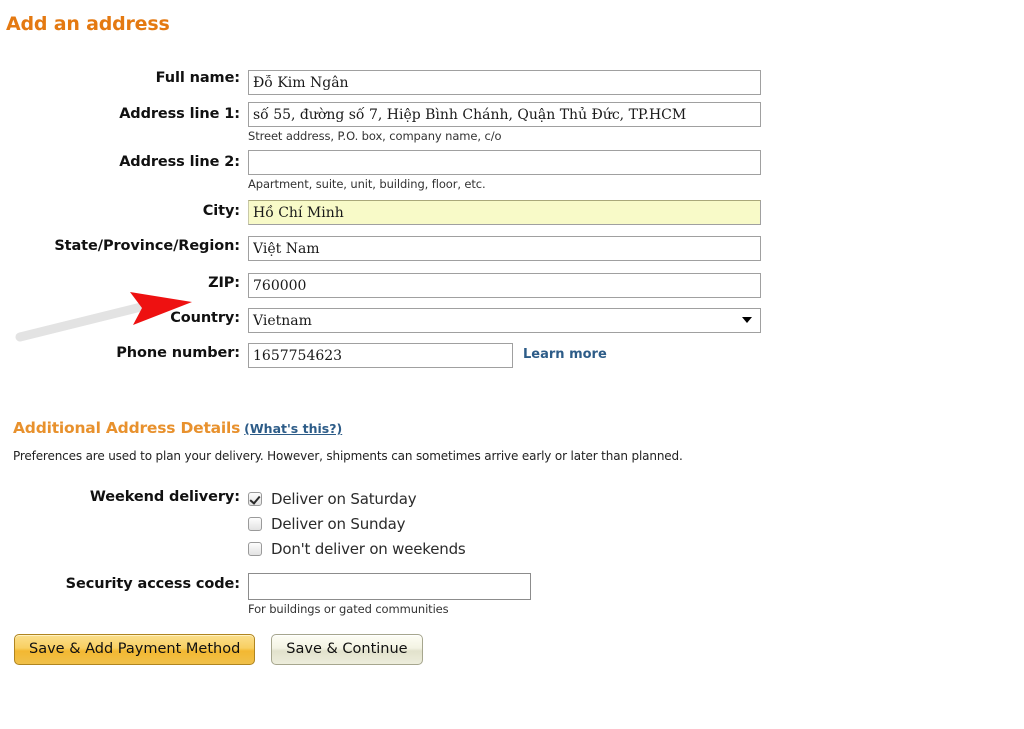 The image size is (1024, 729). I want to click on country-select: Vietnam, so click(504, 320).